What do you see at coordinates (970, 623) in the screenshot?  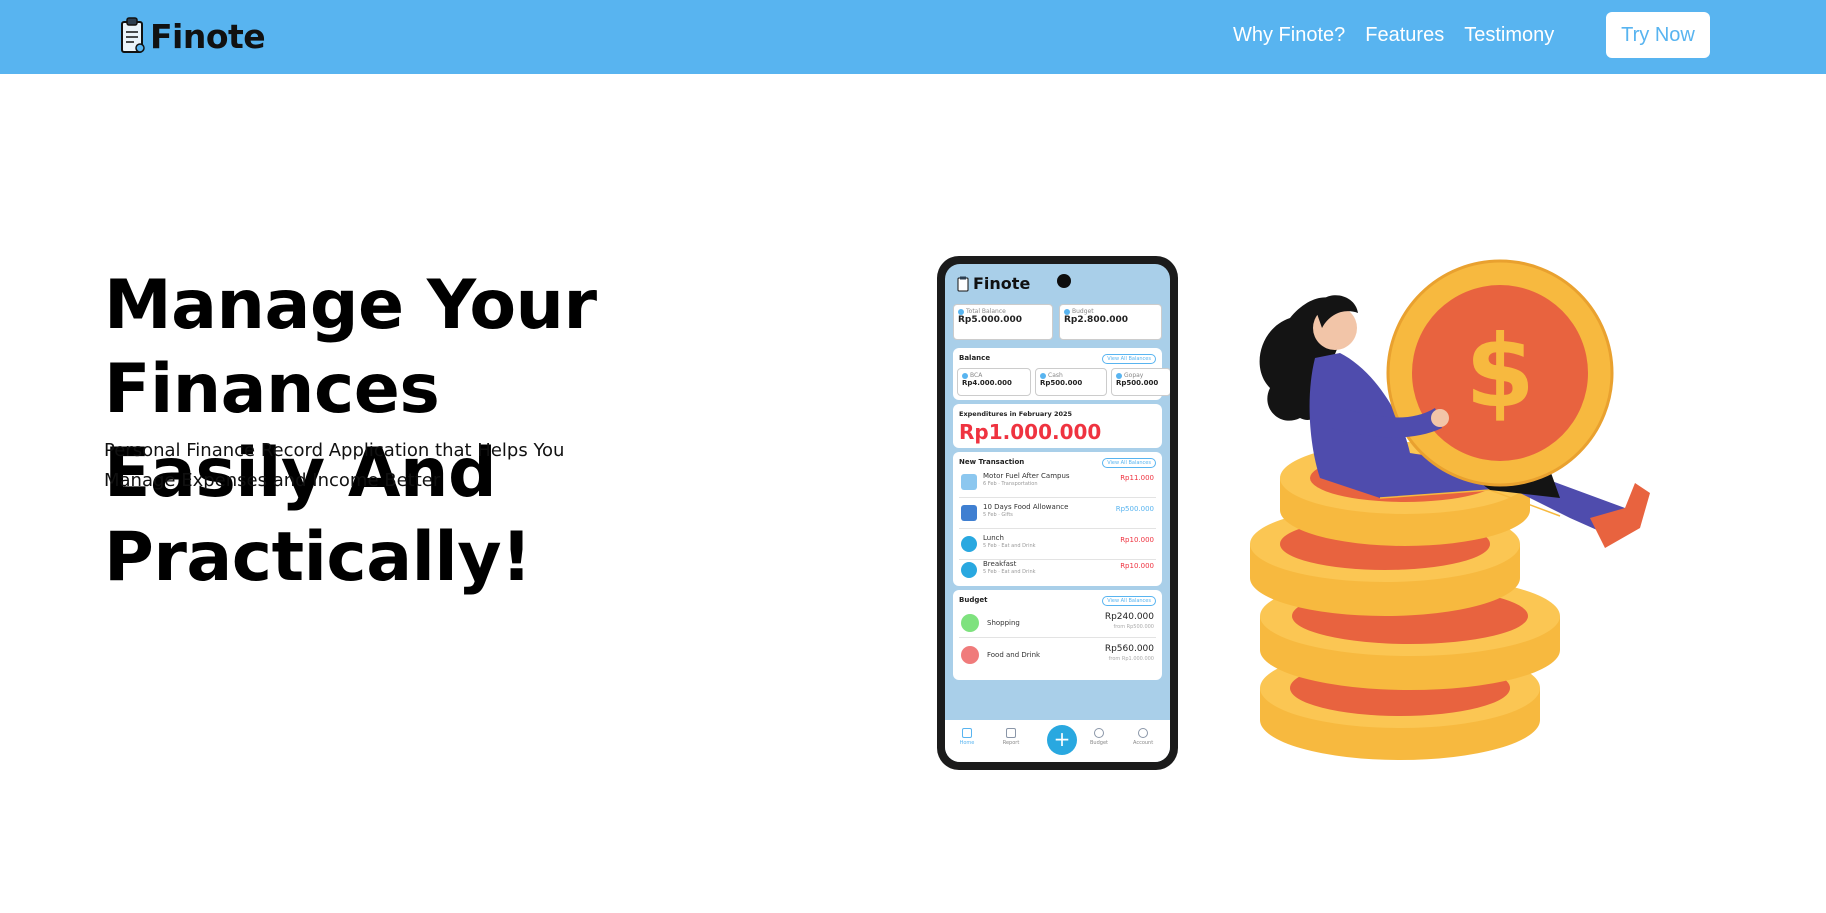 I see `shopping-icon` at bounding box center [970, 623].